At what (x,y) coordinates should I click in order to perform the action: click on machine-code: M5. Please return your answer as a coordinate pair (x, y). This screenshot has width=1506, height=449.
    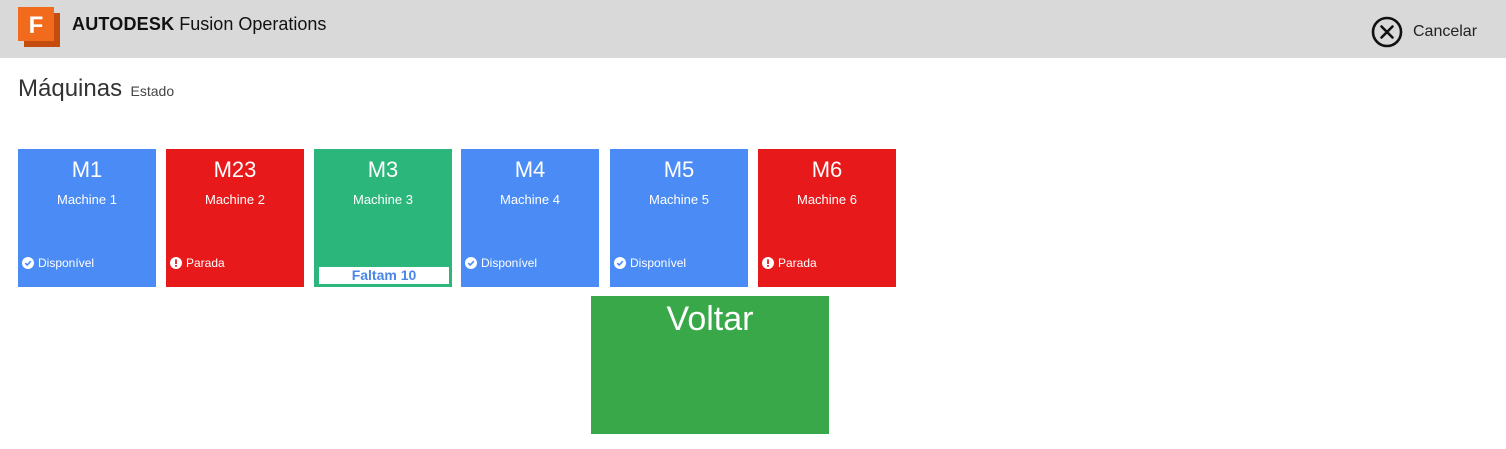
    Looking at the image, I should click on (679, 169).